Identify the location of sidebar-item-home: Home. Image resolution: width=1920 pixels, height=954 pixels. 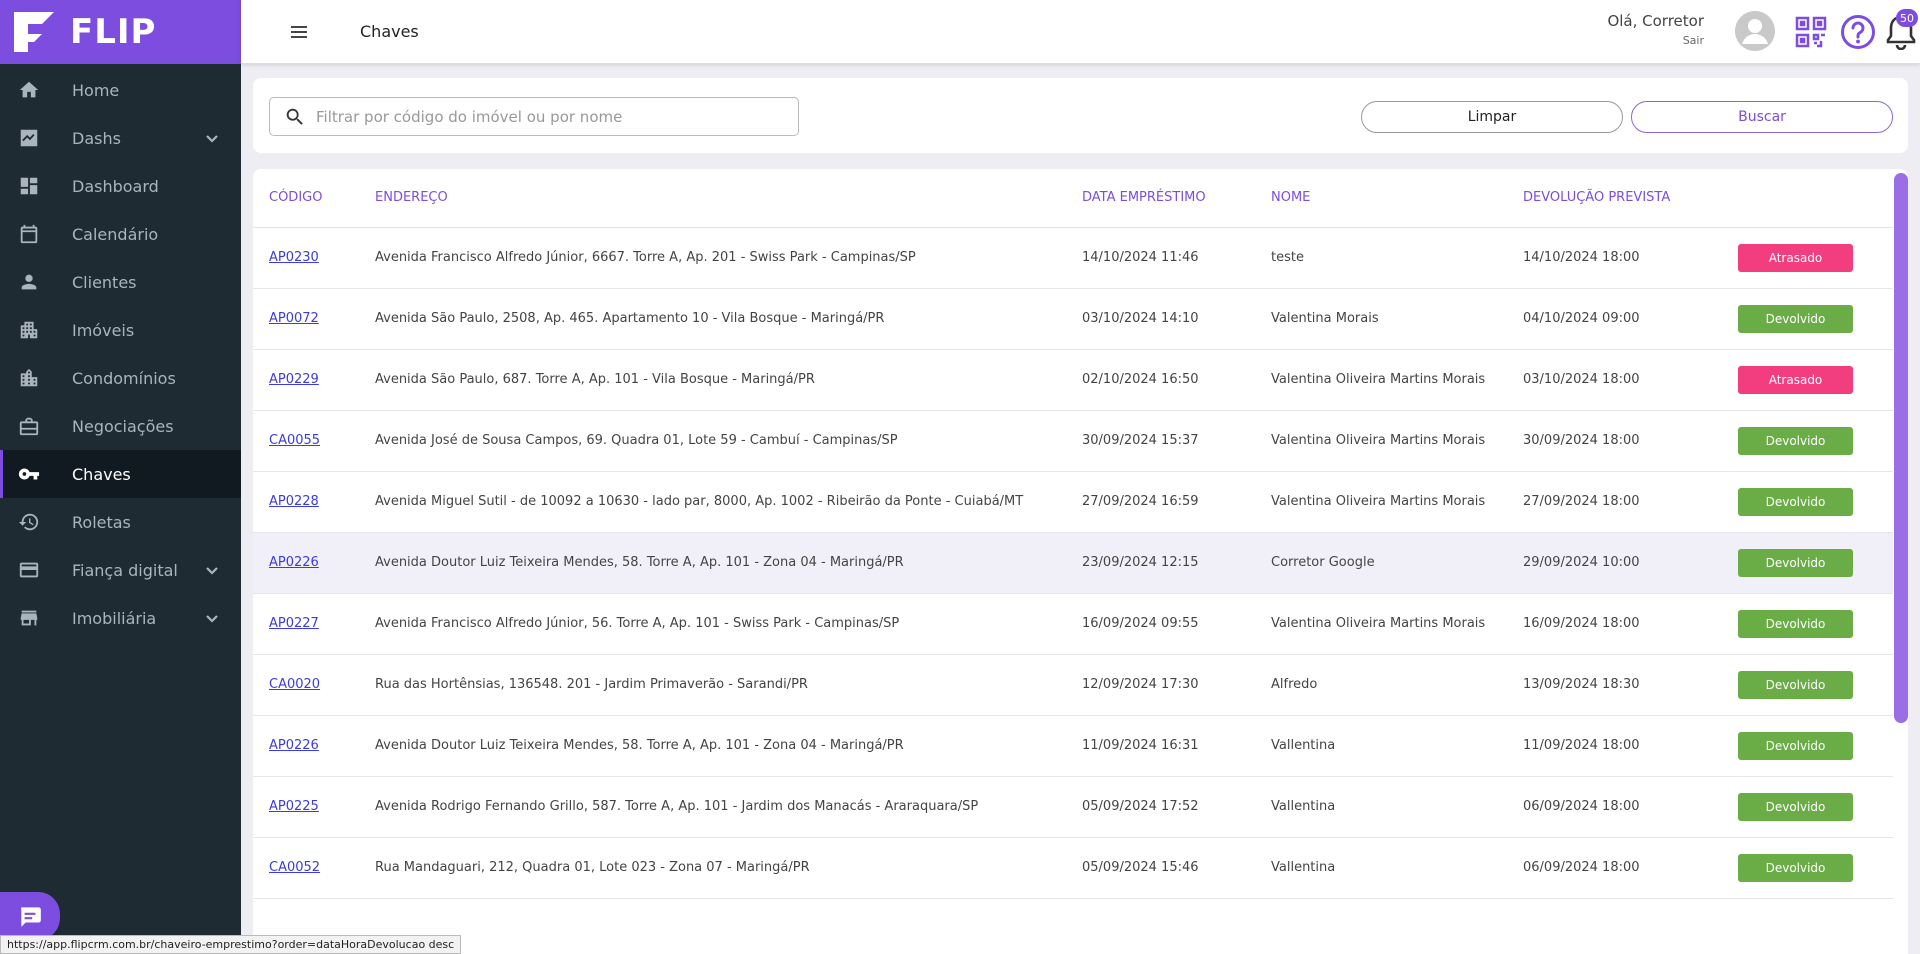
(120, 90).